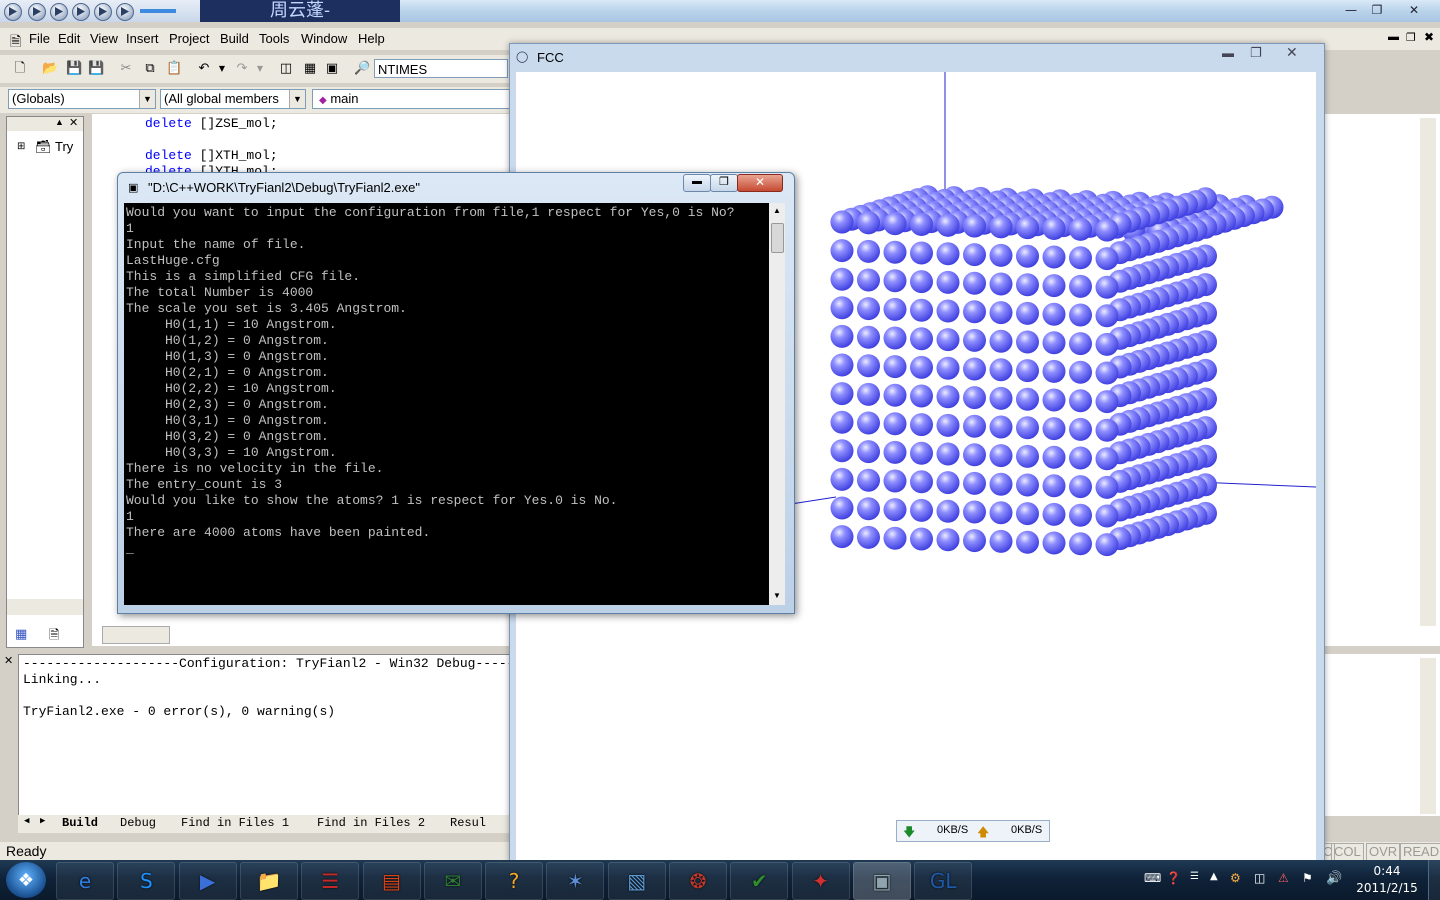 The height and width of the screenshot is (900, 1440). I want to click on redo-icon: ↷, so click(242, 69).